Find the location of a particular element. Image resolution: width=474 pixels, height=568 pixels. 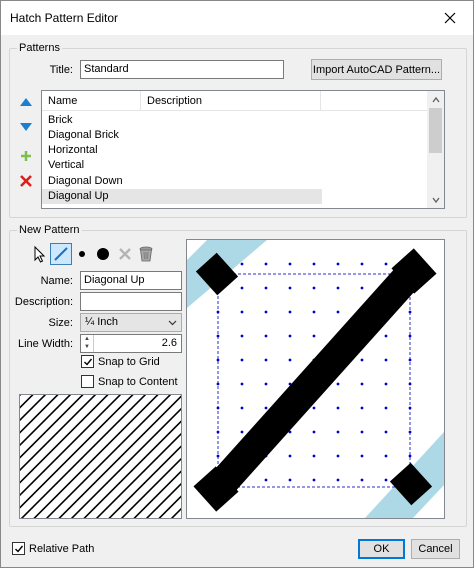

delete-pattern-button is located at coordinates (26, 181).